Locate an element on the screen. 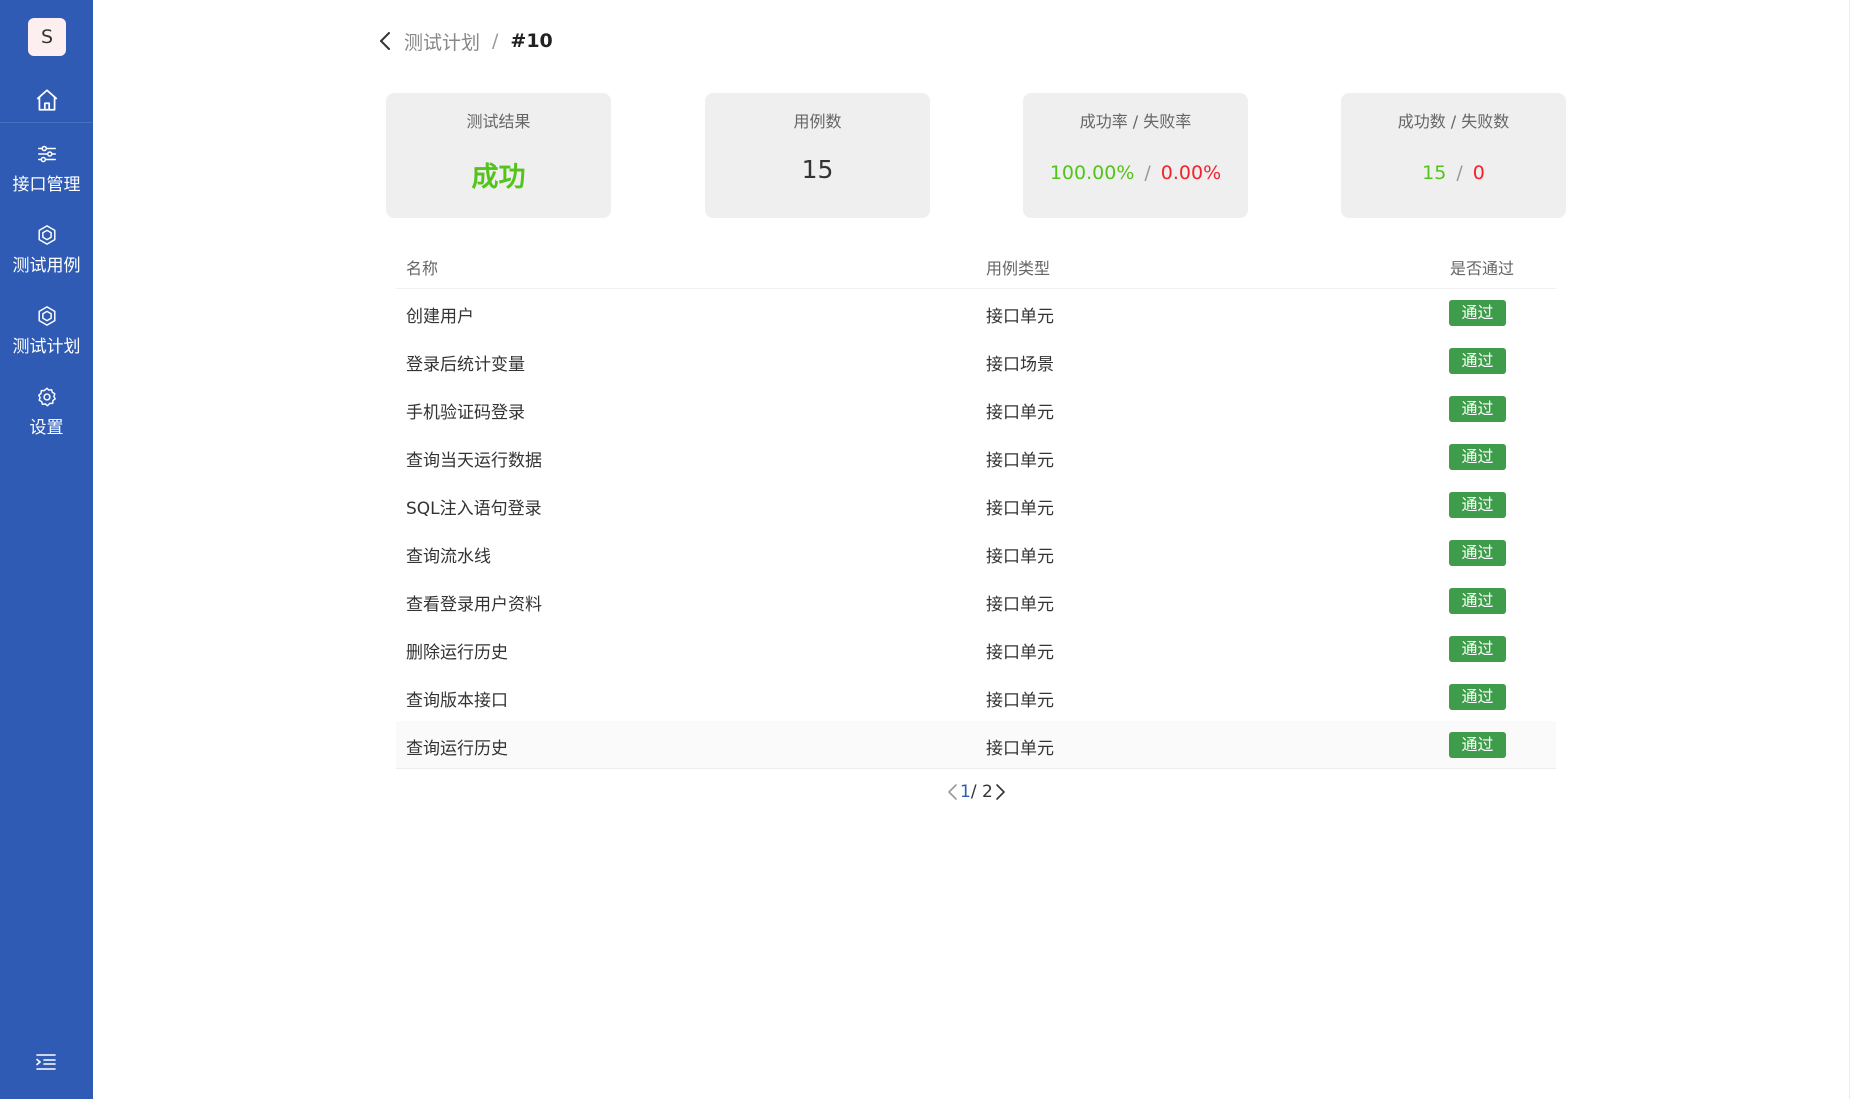 This screenshot has width=1860, height=1099. column-header-type: 用例类型 is located at coordinates (1018, 267).